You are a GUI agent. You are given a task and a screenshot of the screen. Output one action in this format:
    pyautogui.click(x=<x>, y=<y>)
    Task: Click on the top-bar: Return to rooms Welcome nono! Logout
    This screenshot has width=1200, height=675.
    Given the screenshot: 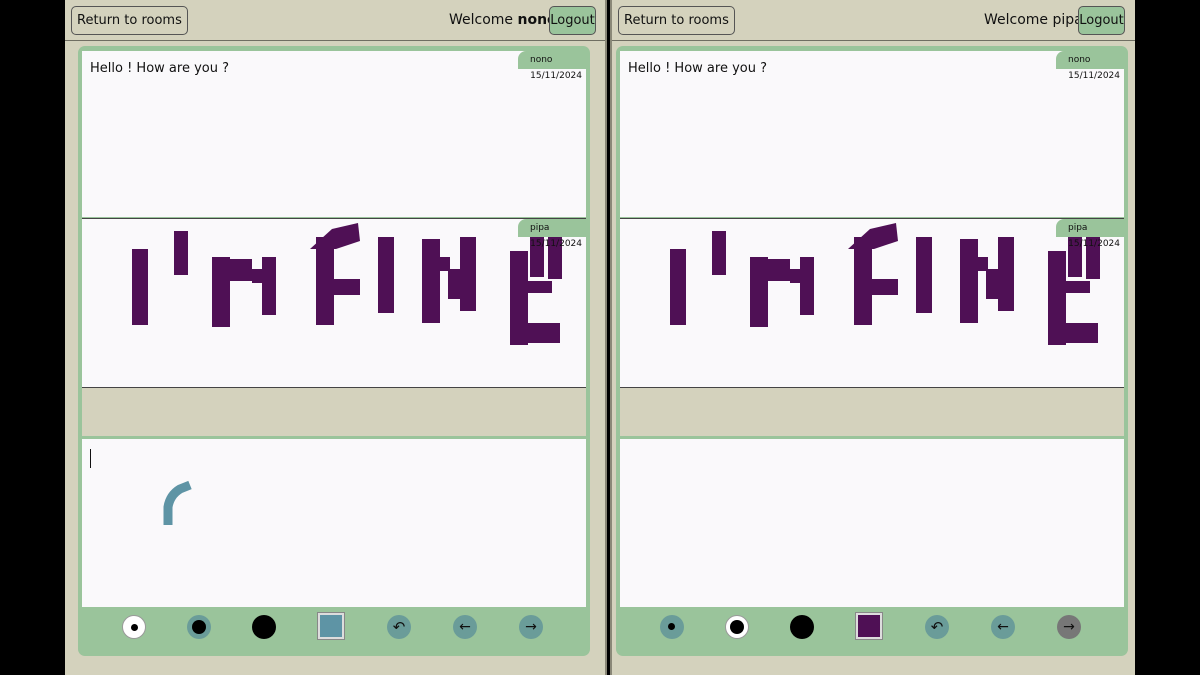 What is the action you would take?
    pyautogui.click(x=335, y=20)
    